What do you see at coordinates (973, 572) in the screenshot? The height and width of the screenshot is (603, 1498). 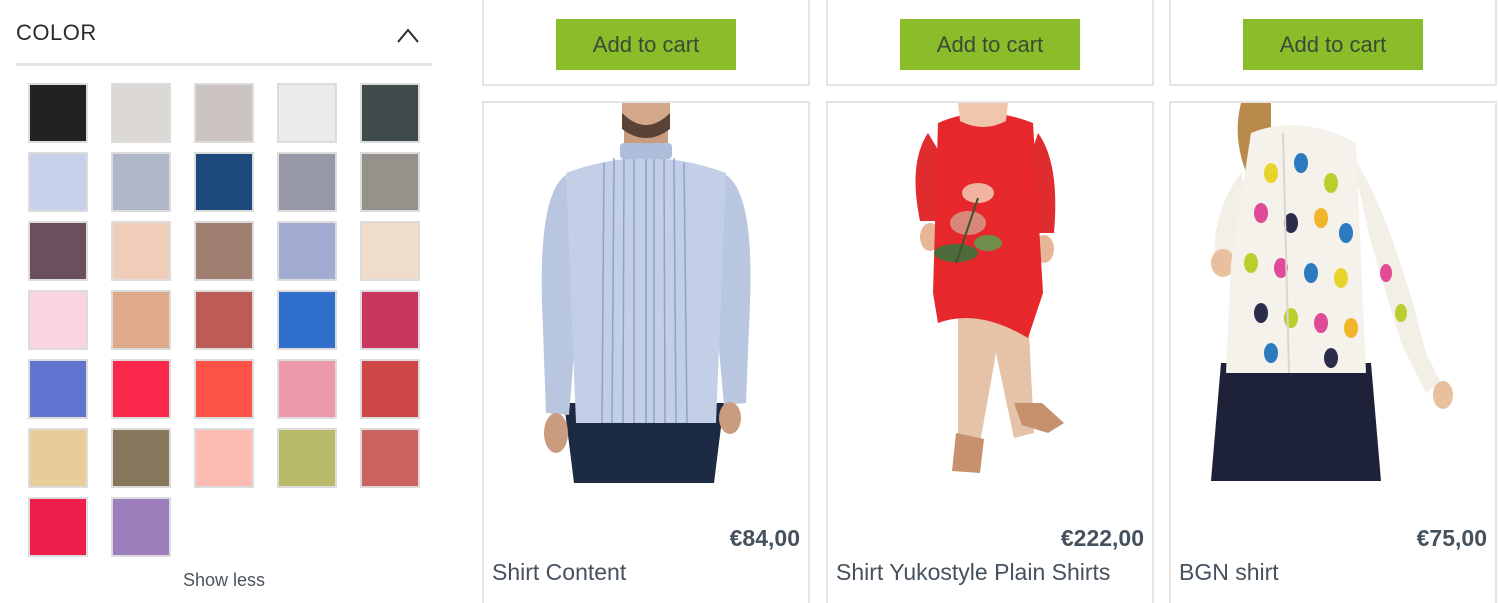 I see `product-name: Shirt Yukostyle Plain Shirts` at bounding box center [973, 572].